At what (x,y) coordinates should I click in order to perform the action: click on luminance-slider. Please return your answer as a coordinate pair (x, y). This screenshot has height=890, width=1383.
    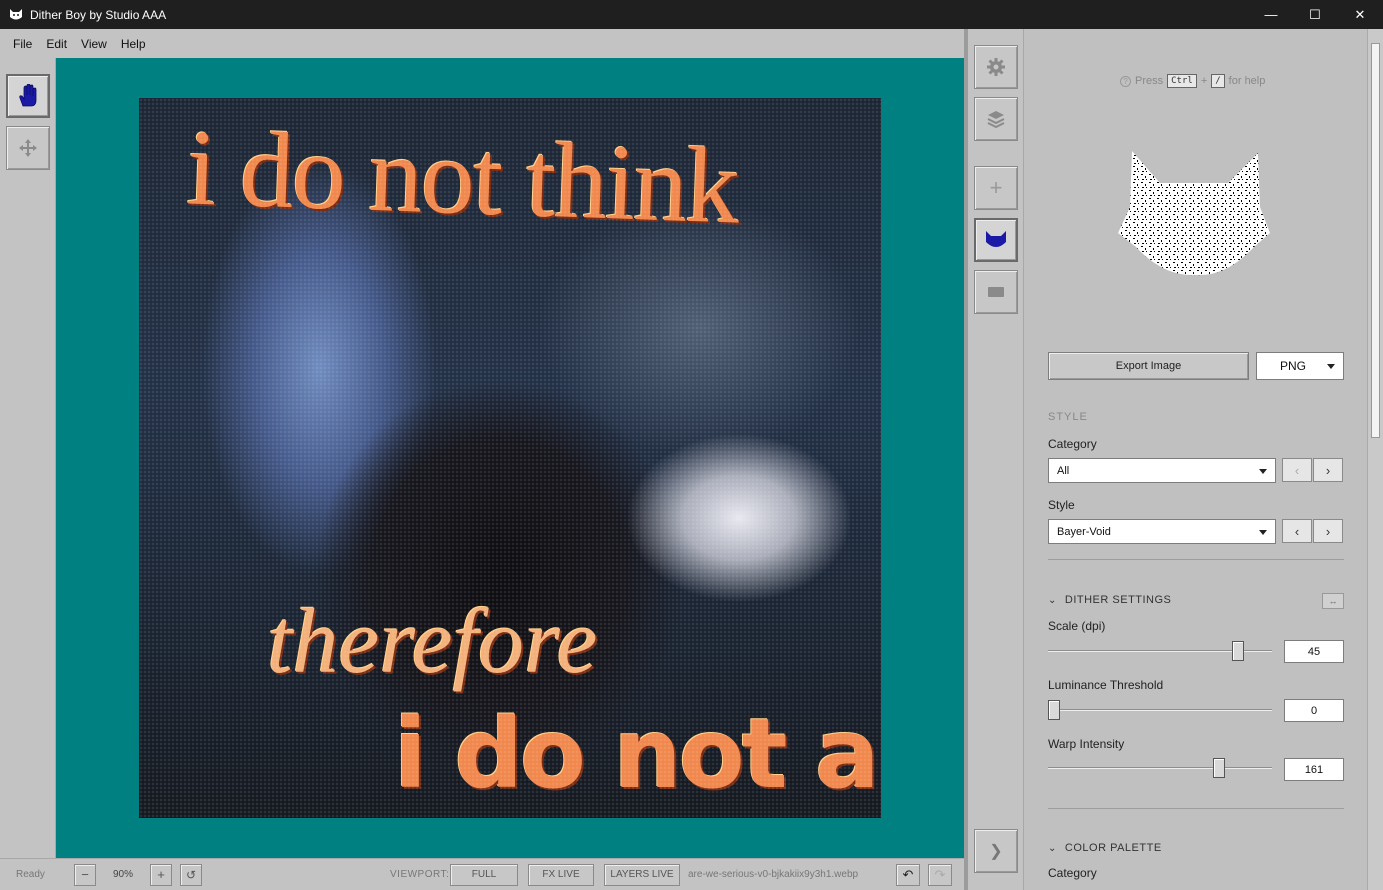
    Looking at the image, I should click on (1160, 710).